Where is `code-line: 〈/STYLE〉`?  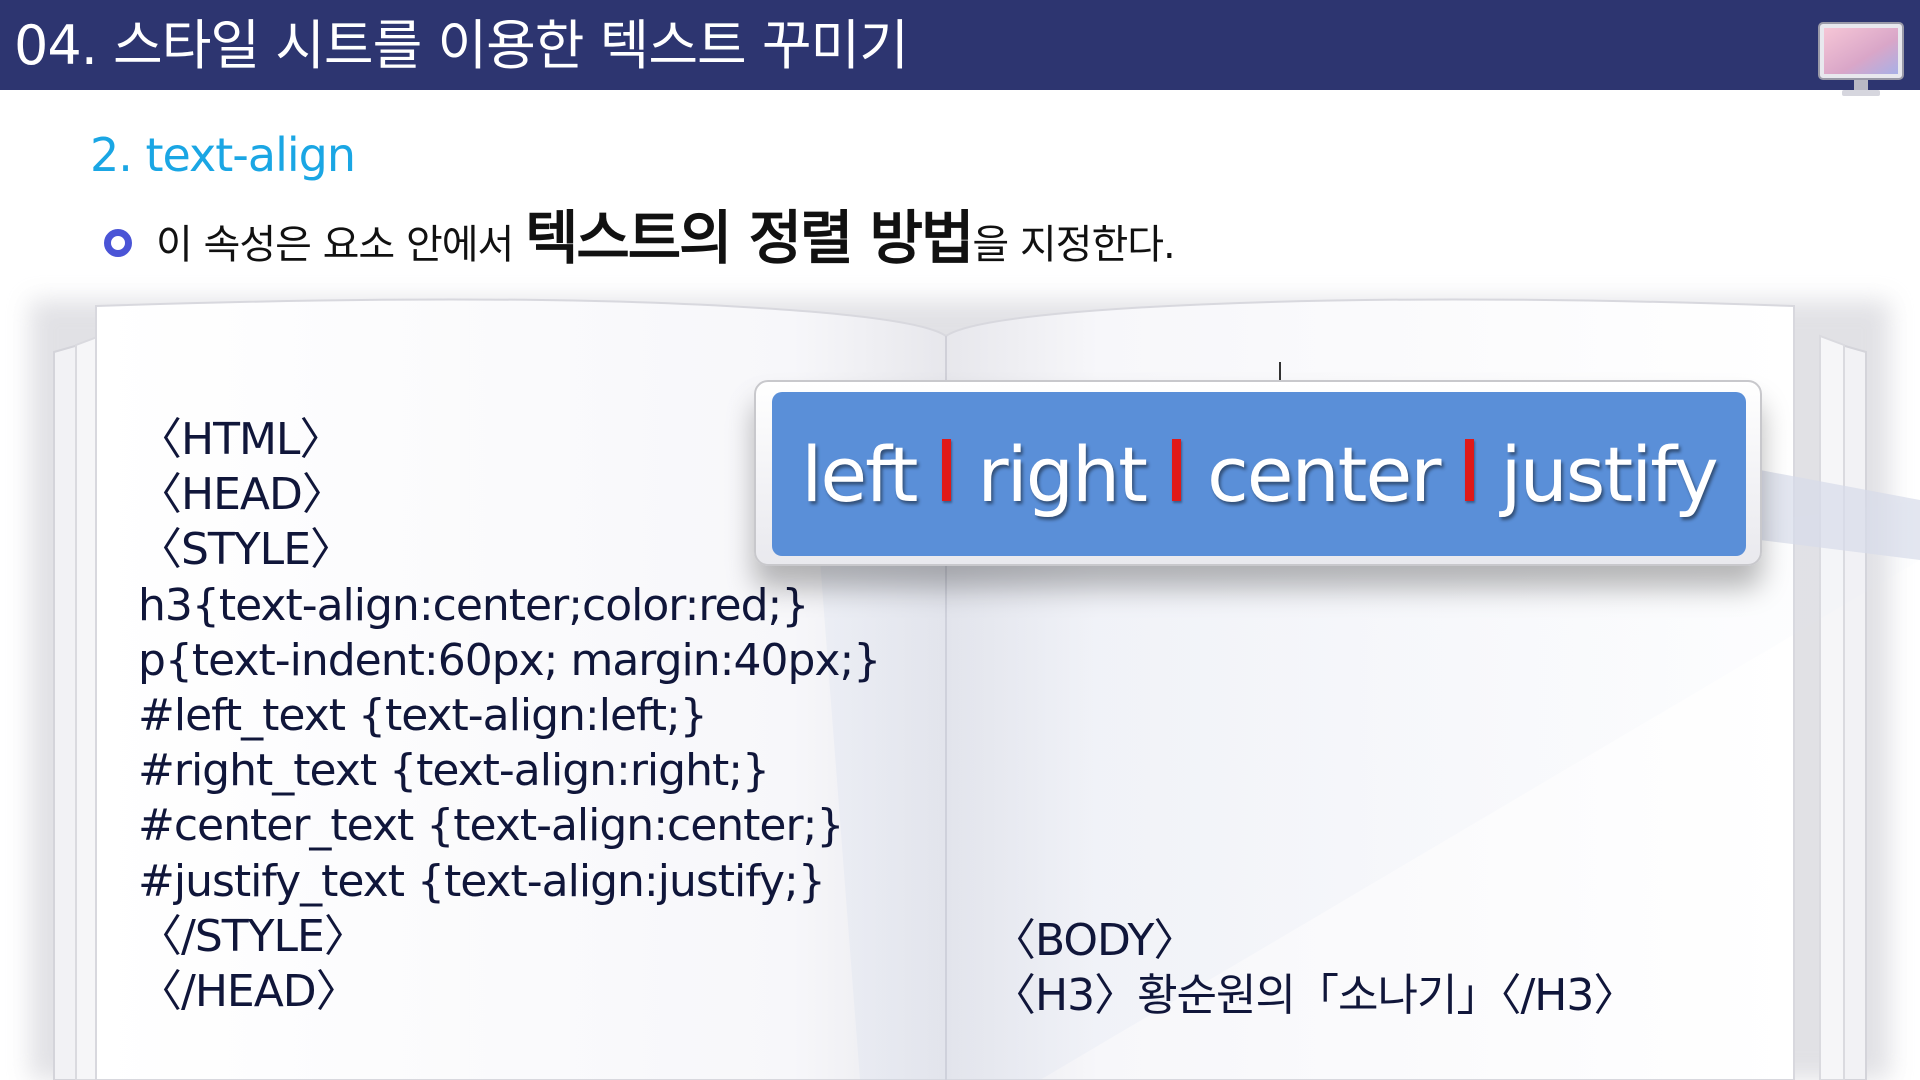
code-line: 〈/STYLE〉 is located at coordinates (253, 936).